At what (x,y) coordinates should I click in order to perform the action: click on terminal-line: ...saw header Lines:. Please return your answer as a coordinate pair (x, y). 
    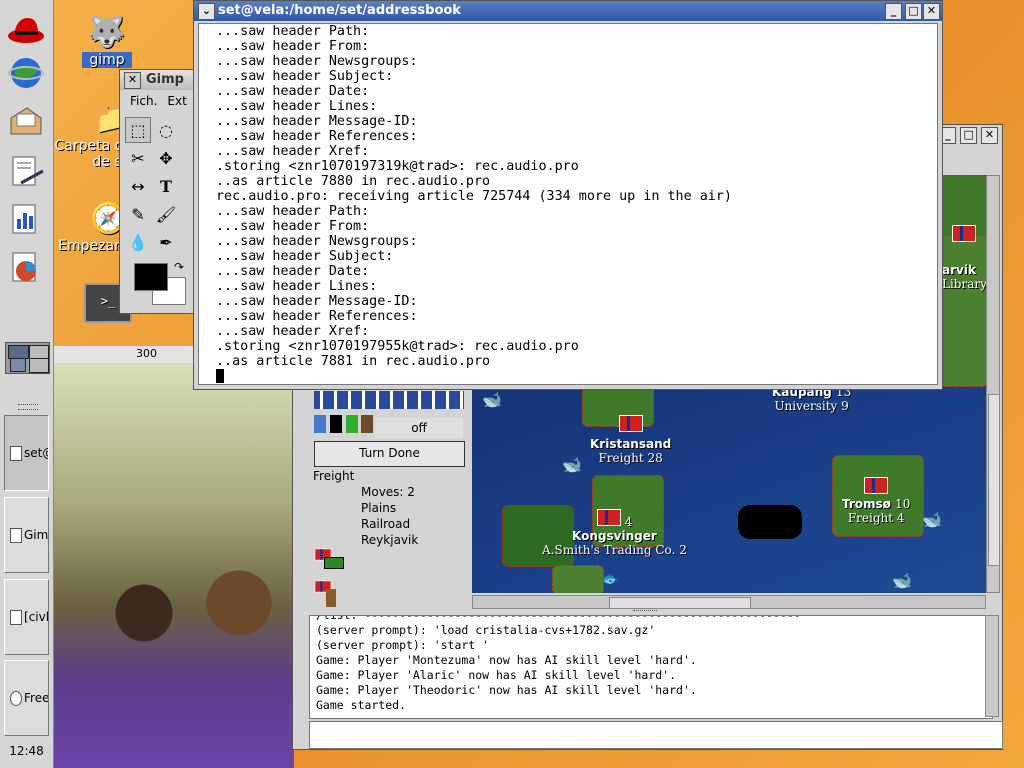
    Looking at the image, I should click on (297, 286).